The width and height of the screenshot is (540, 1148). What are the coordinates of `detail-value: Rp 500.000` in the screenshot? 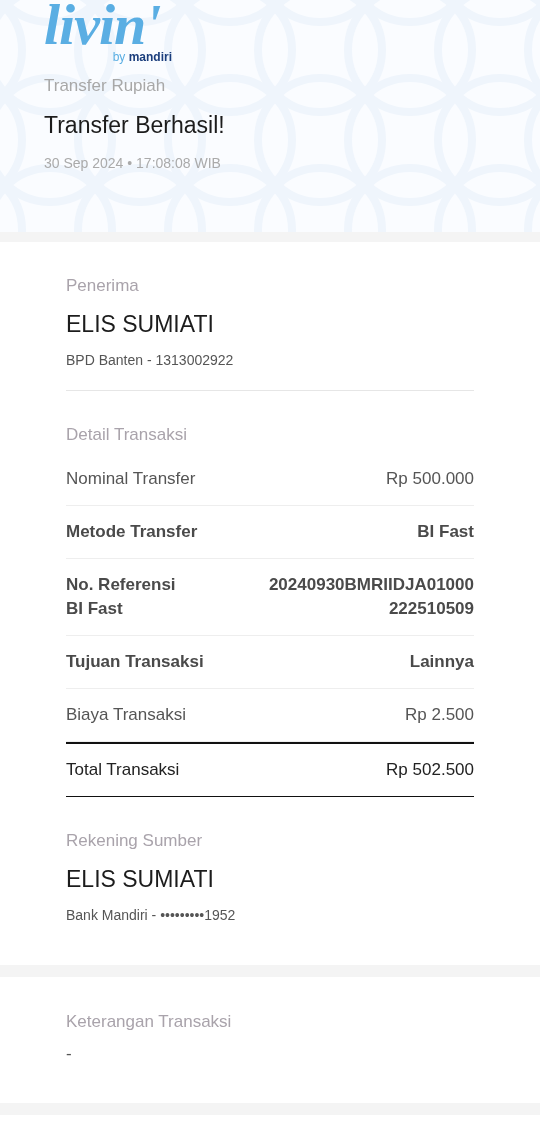 It's located at (430, 479).